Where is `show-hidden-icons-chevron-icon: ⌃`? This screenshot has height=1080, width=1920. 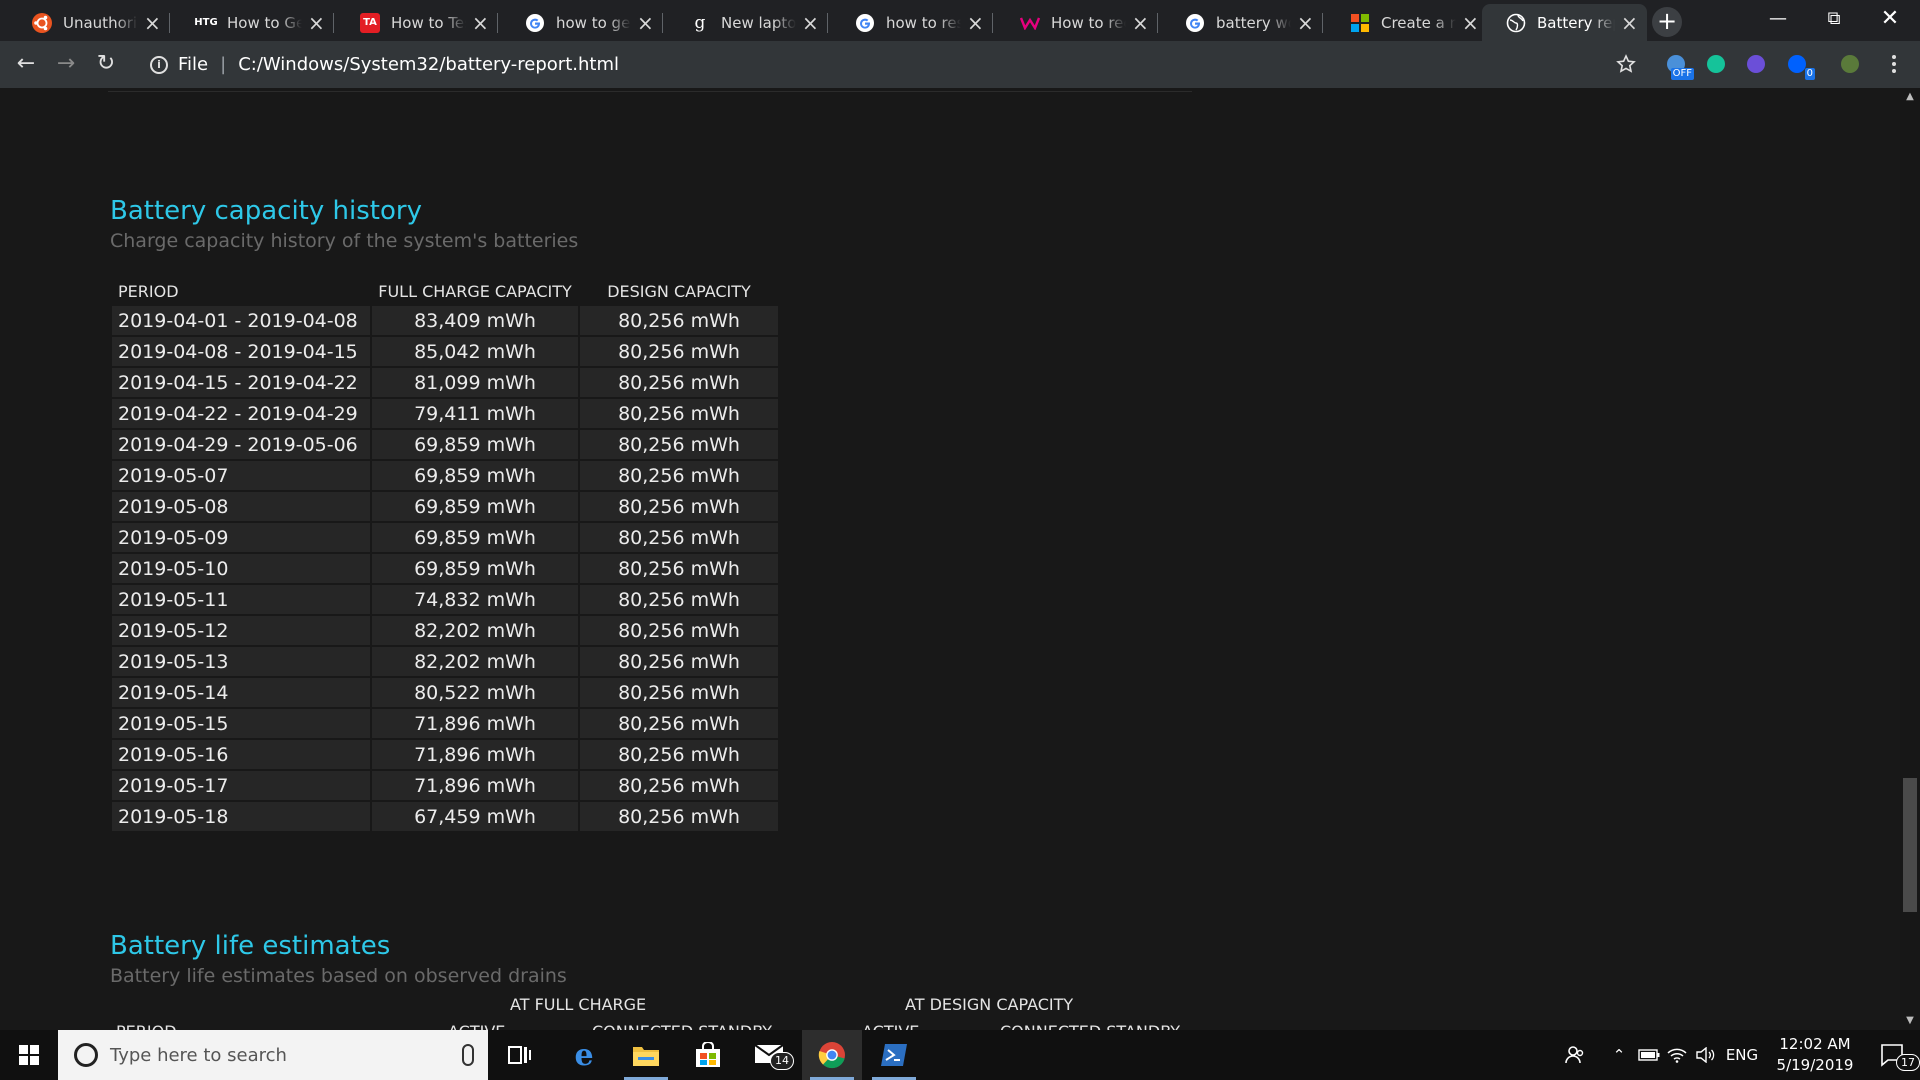 show-hidden-icons-chevron-icon: ⌃ is located at coordinates (1619, 1055).